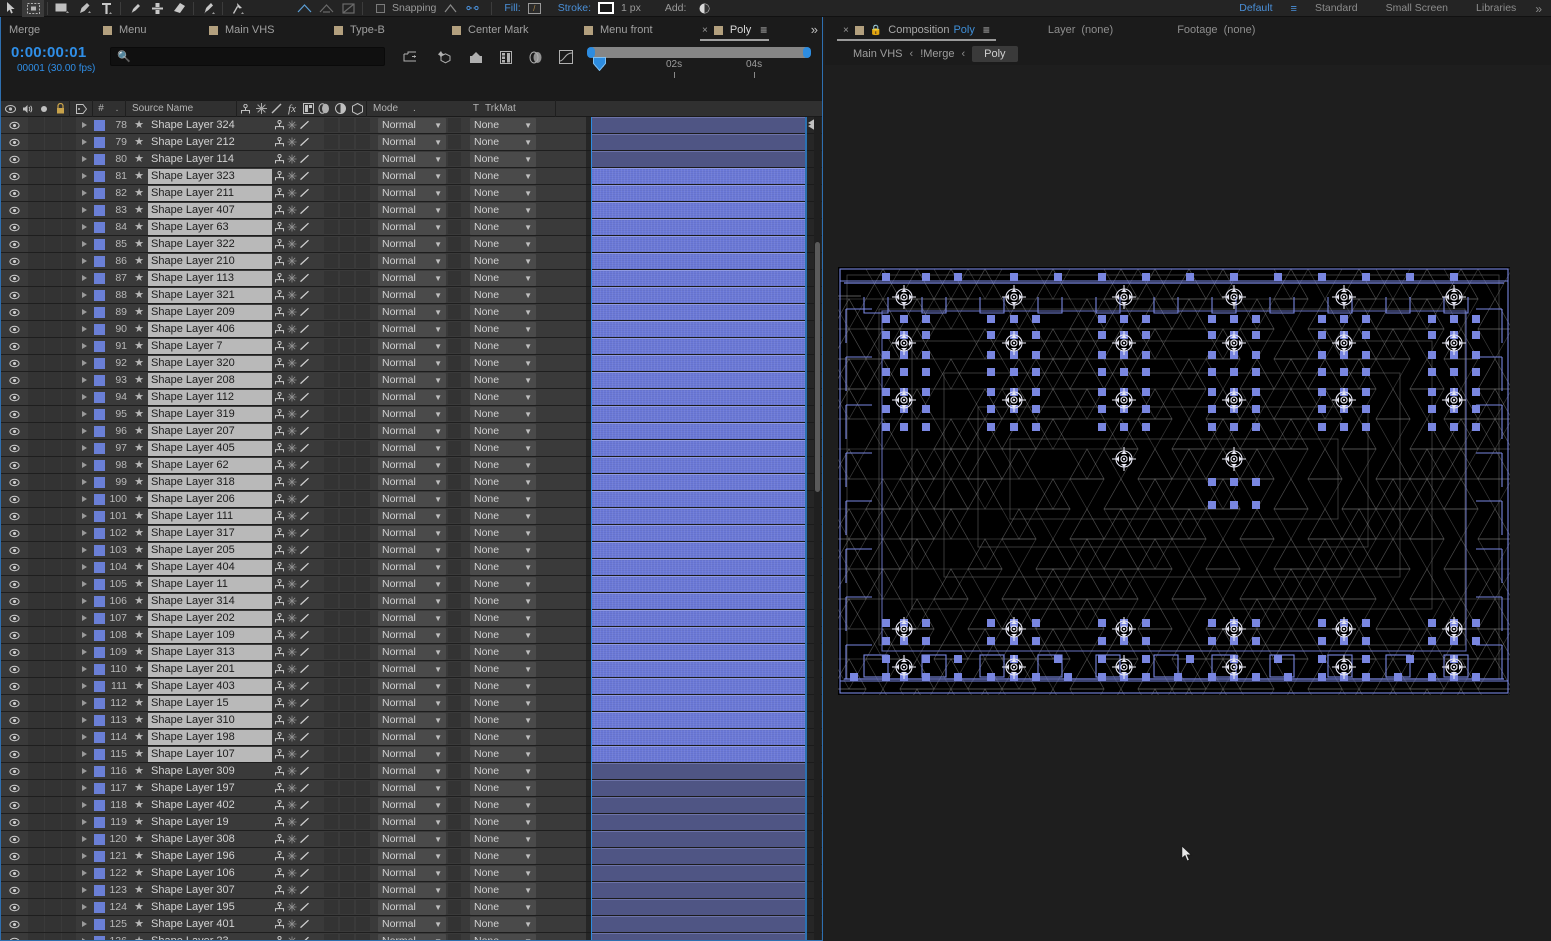  Describe the element at coordinates (817, 528) in the screenshot. I see `timeline-vertical-scrollbar` at that location.